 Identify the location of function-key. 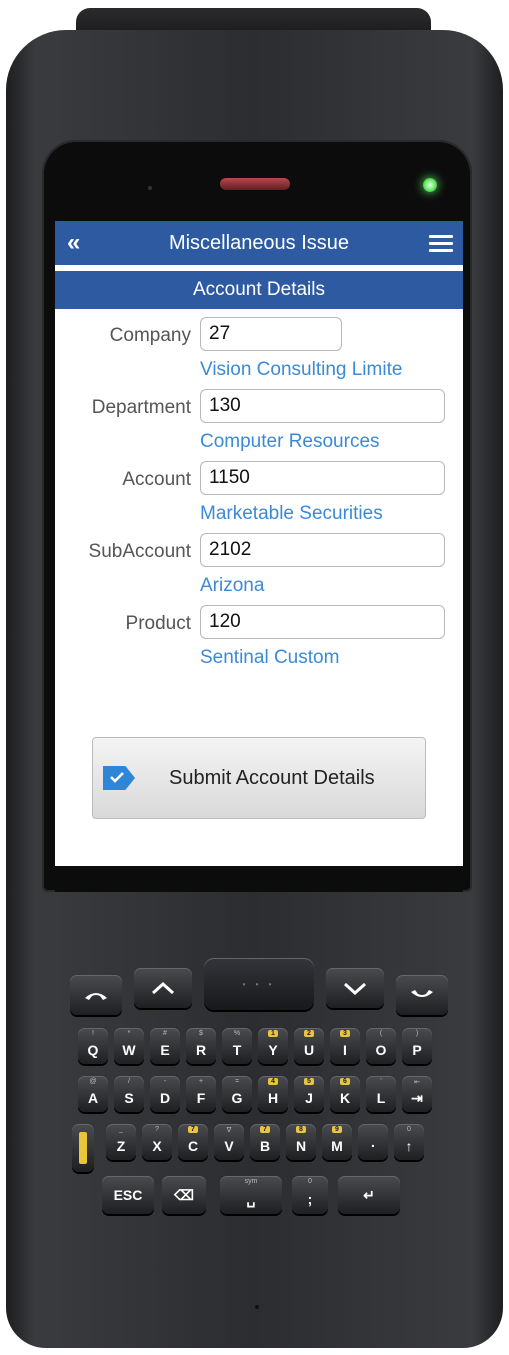
(83, 1148).